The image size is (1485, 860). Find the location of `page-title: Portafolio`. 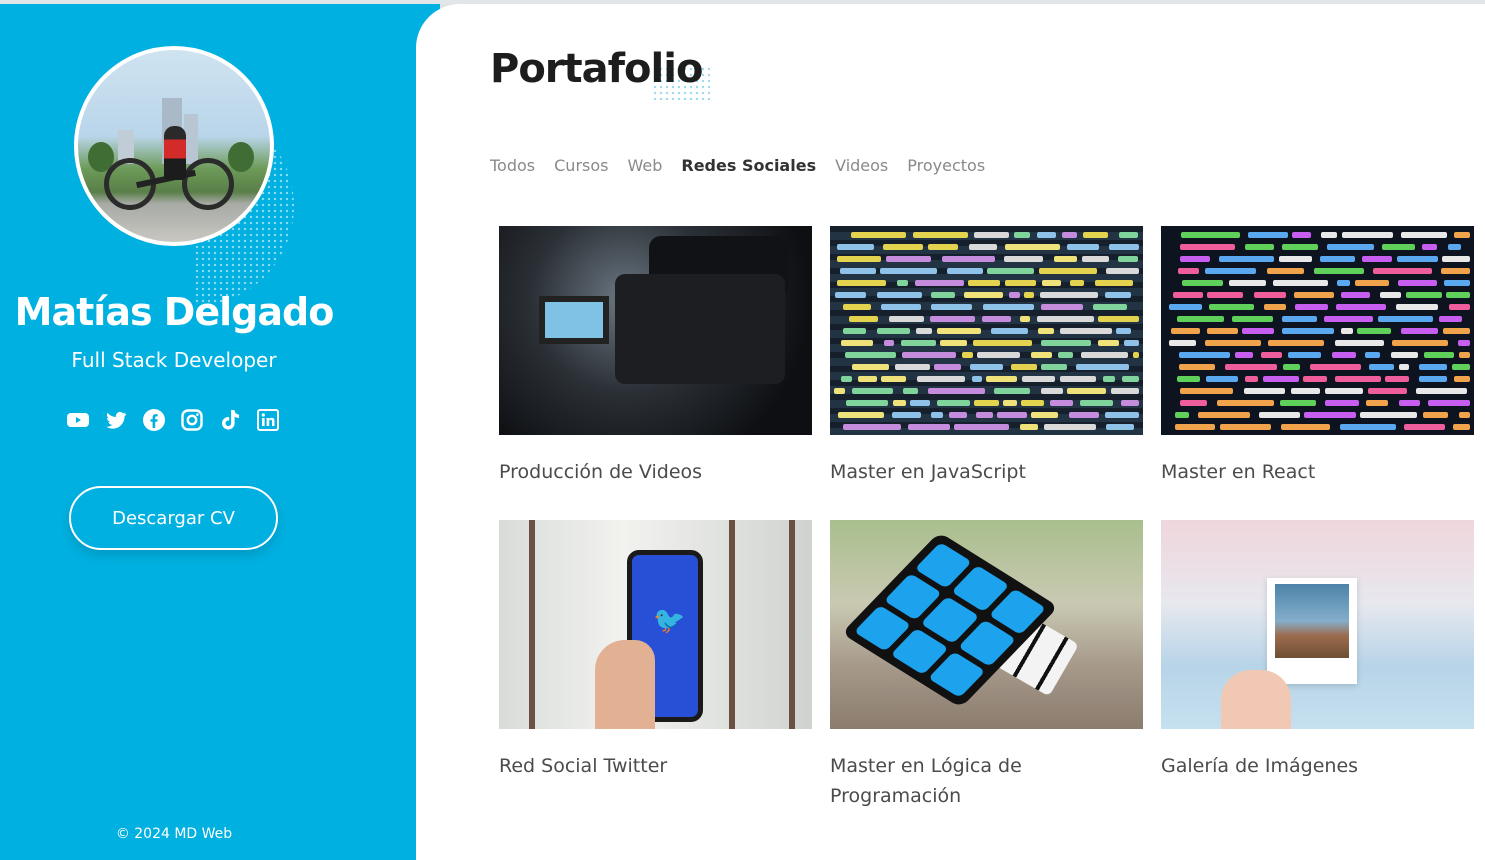

page-title: Portafolio is located at coordinates (596, 69).